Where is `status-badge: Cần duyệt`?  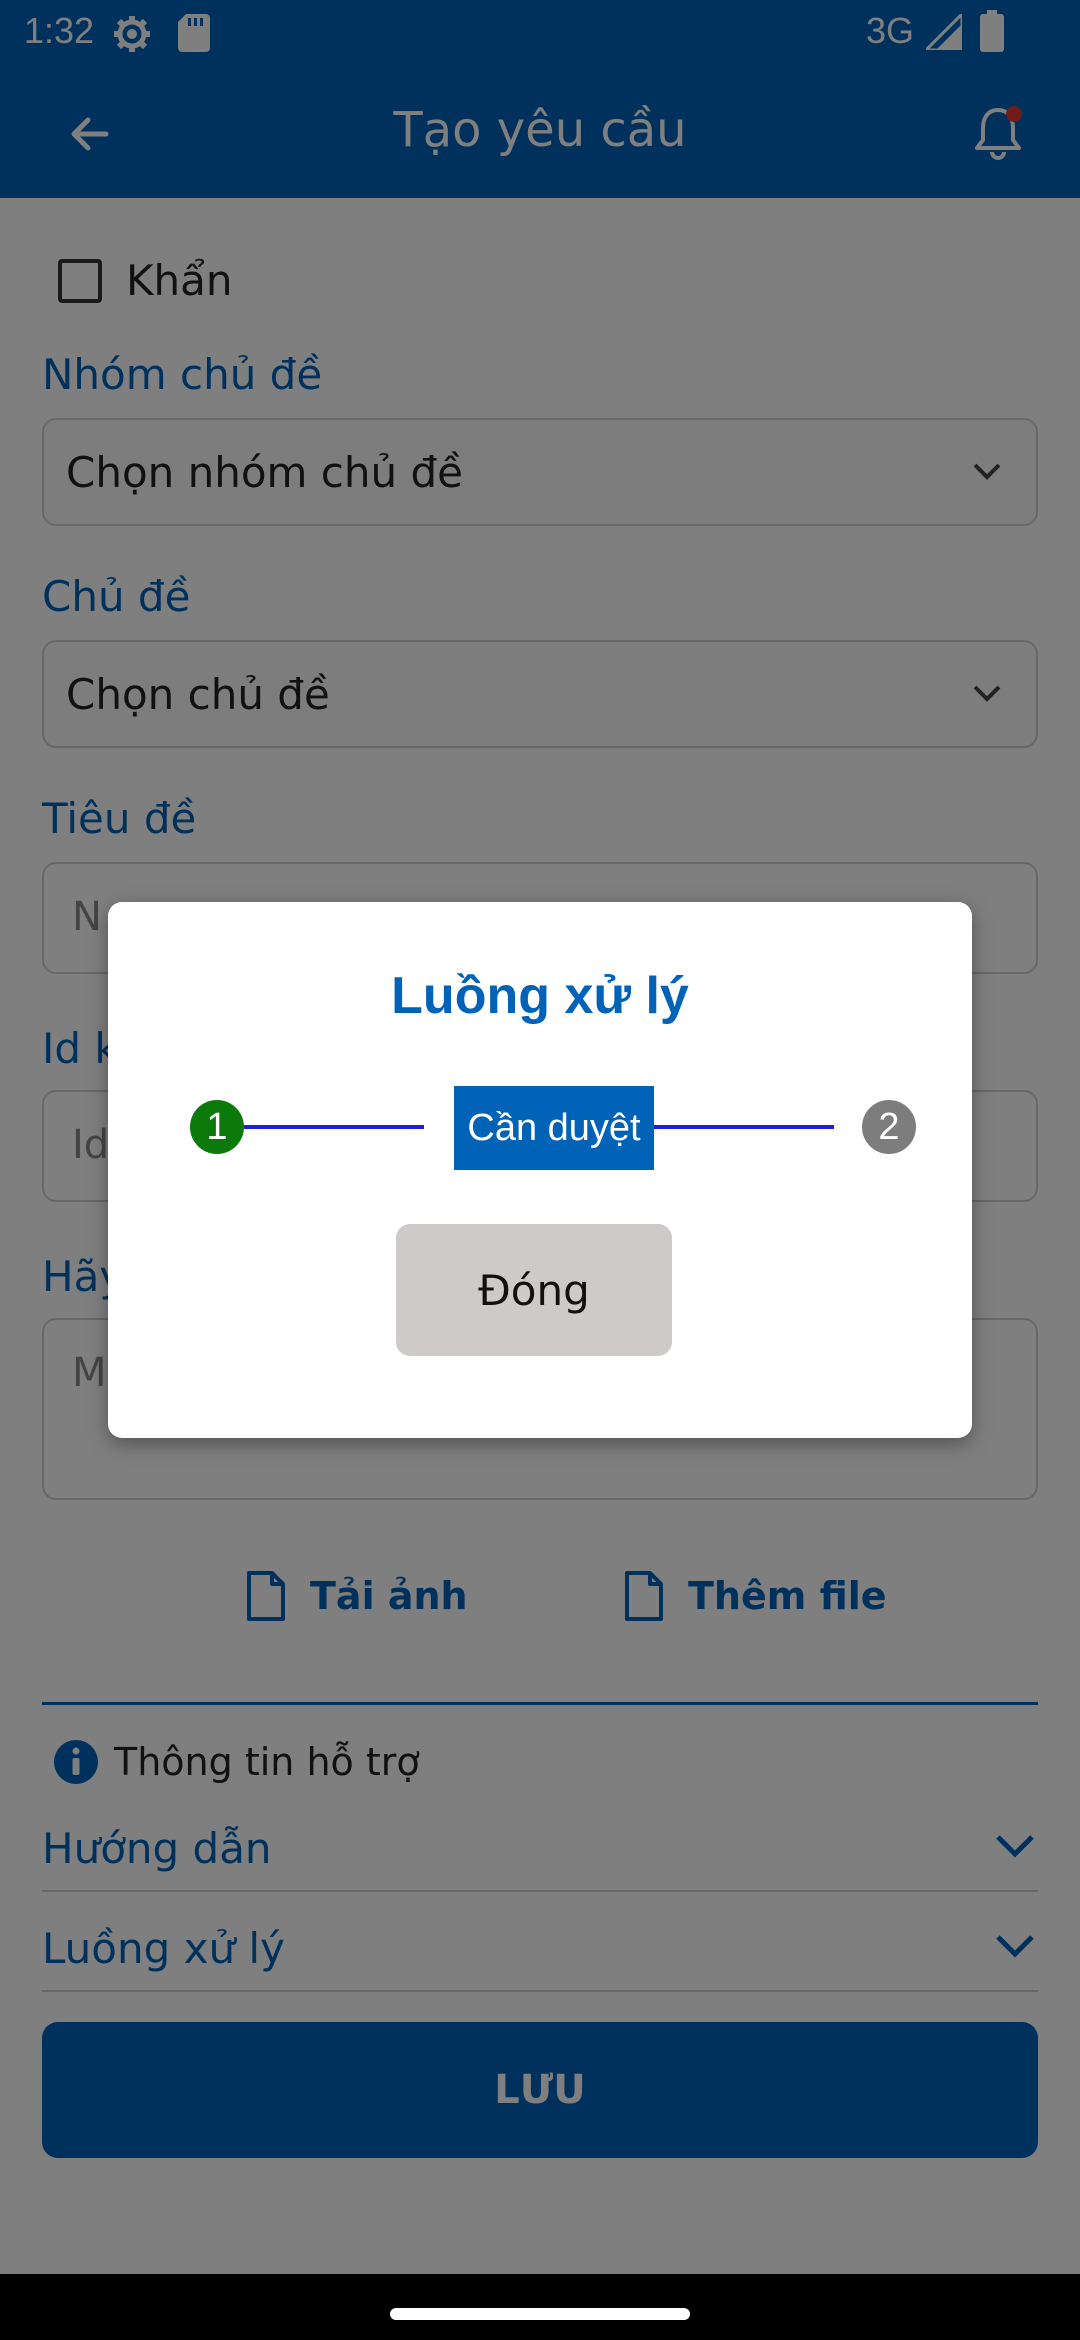
status-badge: Cần duyệt is located at coordinates (554, 1128).